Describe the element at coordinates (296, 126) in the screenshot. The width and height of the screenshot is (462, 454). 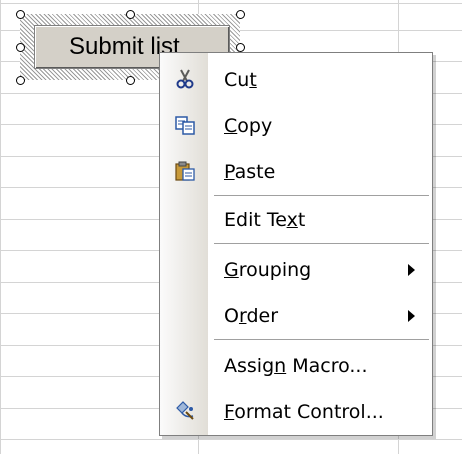
I see `menu-item-copy: Copy` at that location.